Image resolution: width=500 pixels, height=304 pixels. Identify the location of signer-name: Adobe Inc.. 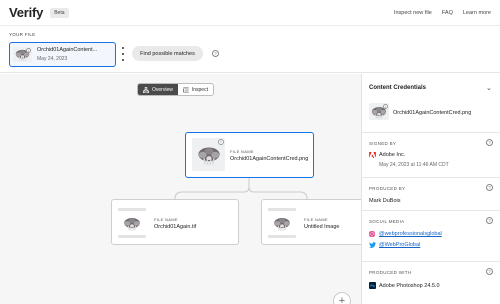
(392, 155).